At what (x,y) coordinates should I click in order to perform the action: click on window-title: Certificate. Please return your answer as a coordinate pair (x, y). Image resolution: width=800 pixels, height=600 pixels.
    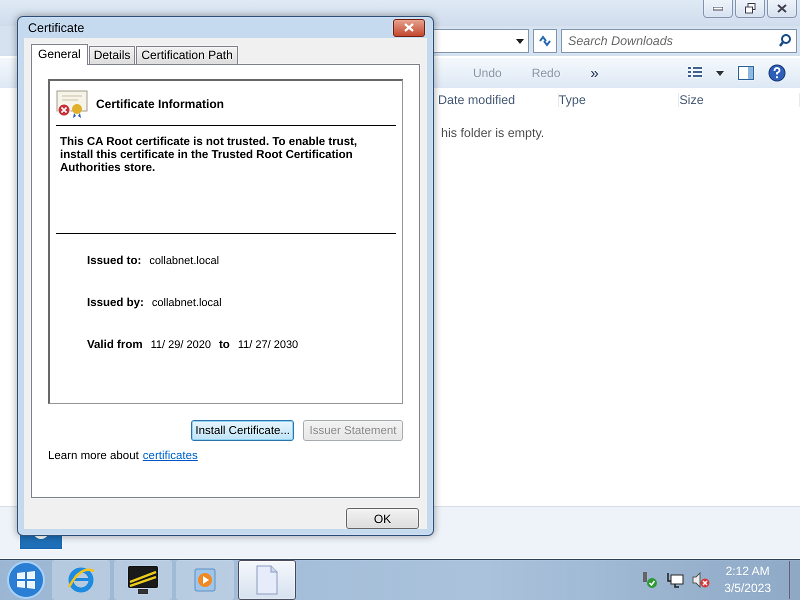
    Looking at the image, I should click on (55, 27).